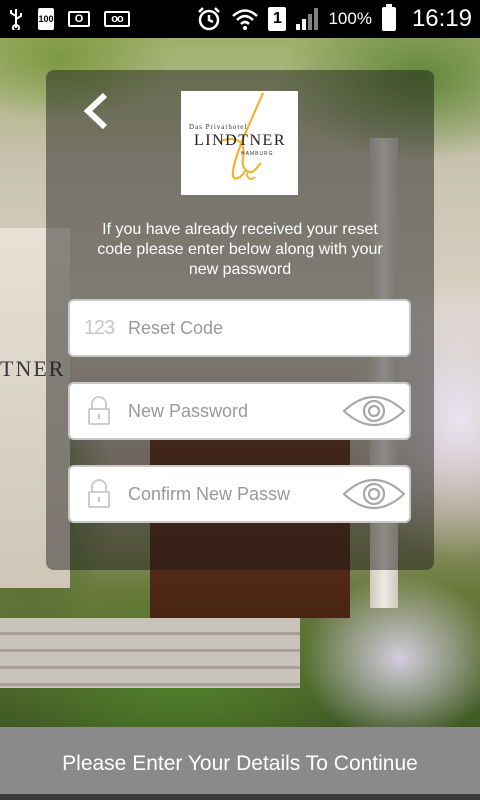 The width and height of the screenshot is (480, 800). What do you see at coordinates (307, 19) in the screenshot?
I see `signal-strength-icon` at bounding box center [307, 19].